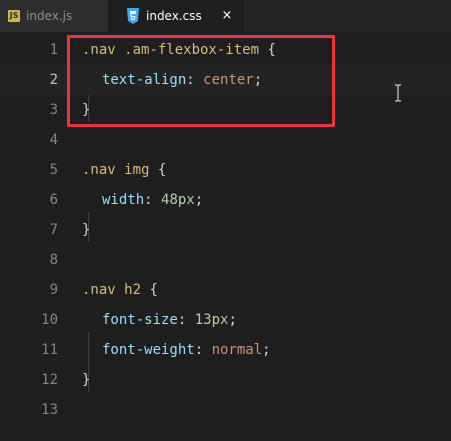 This screenshot has width=451, height=441. What do you see at coordinates (225, 410) in the screenshot?
I see `code-line: 13` at bounding box center [225, 410].